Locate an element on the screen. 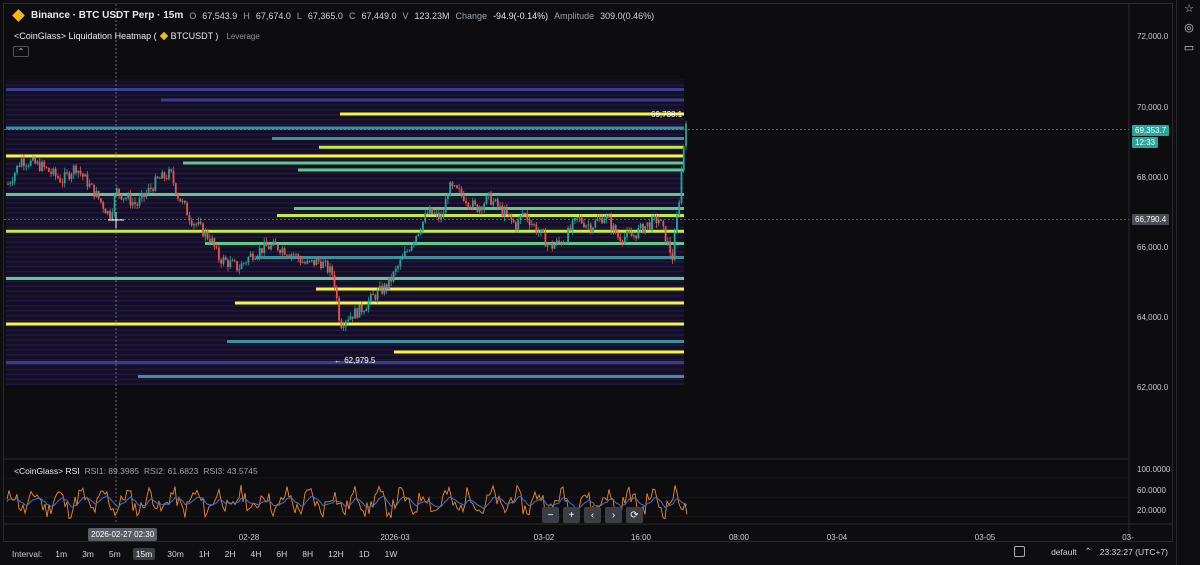  scroll-left-button: ‹ is located at coordinates (592, 515).